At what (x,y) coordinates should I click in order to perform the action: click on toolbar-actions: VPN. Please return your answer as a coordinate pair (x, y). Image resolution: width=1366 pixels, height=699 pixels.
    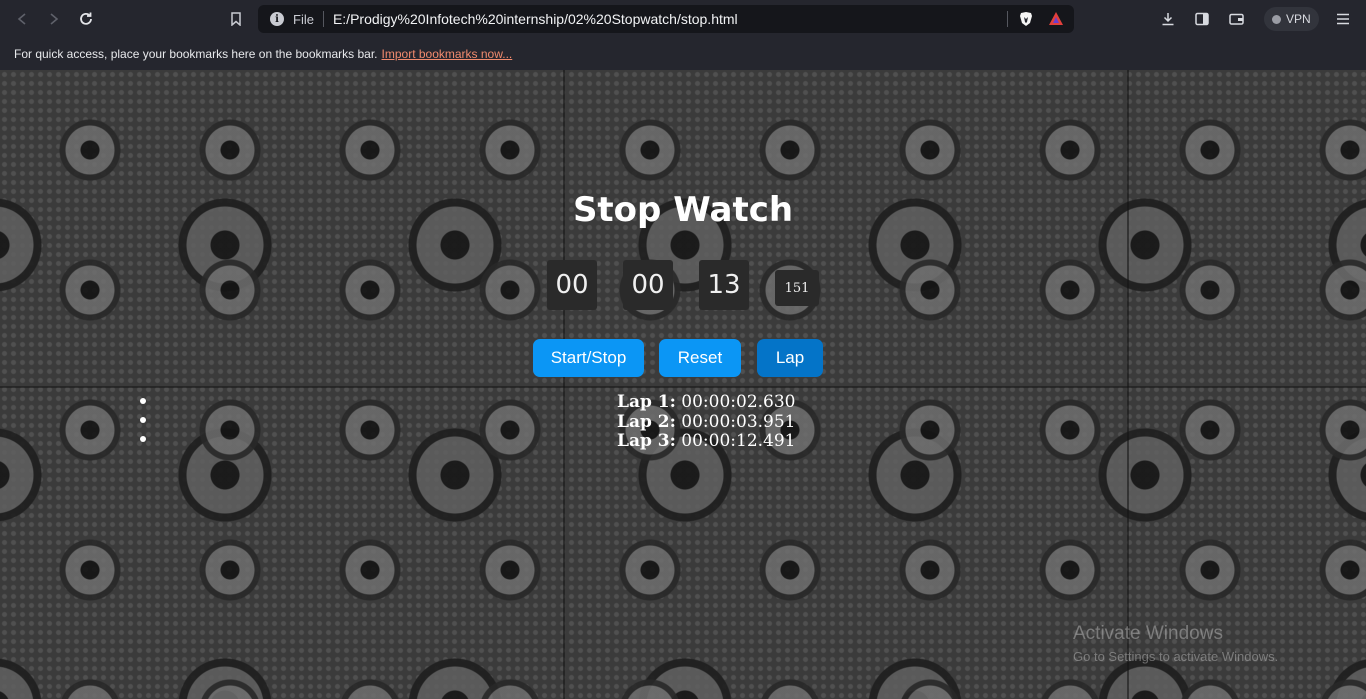
    Looking at the image, I should click on (1260, 19).